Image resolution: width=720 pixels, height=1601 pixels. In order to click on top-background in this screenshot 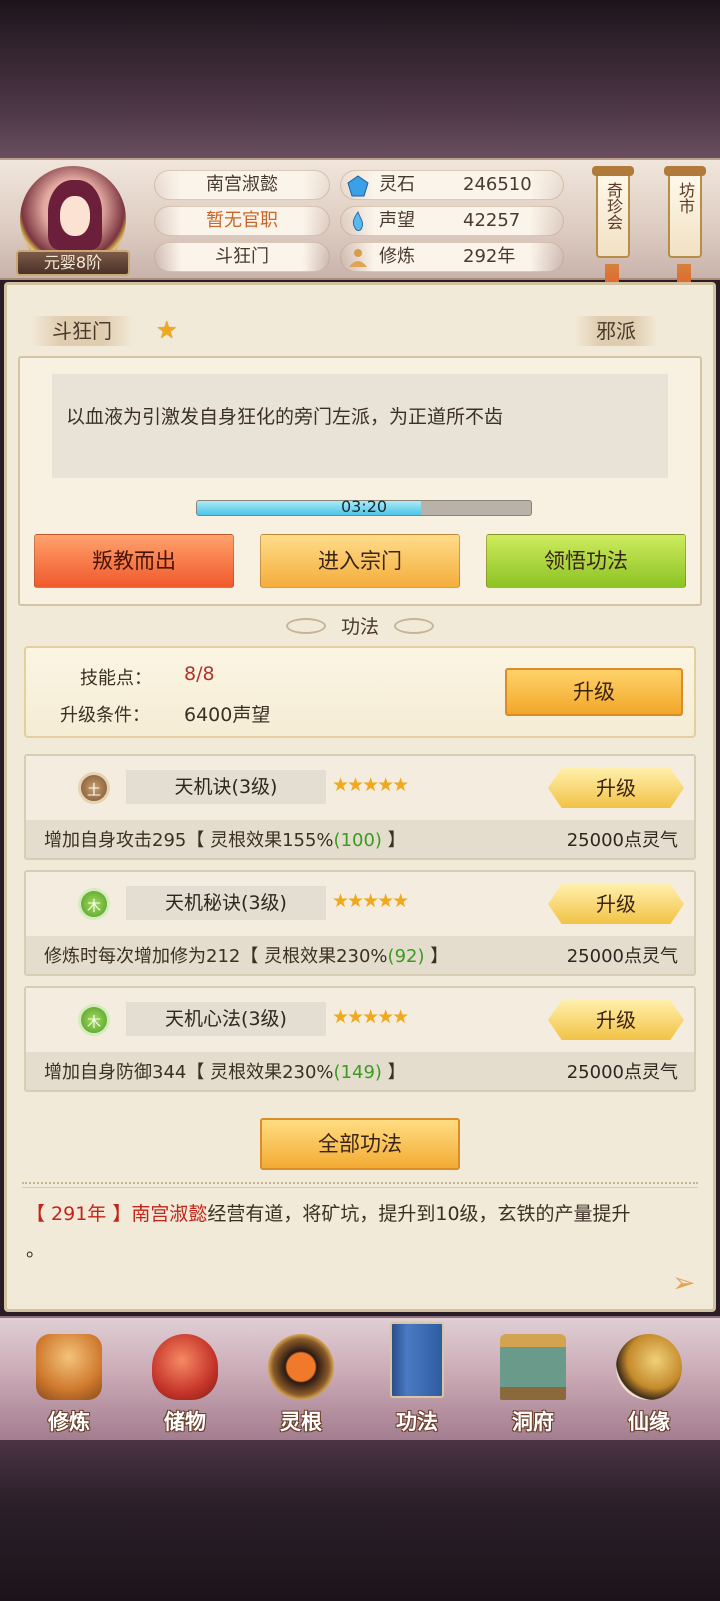, I will do `click(360, 80)`.